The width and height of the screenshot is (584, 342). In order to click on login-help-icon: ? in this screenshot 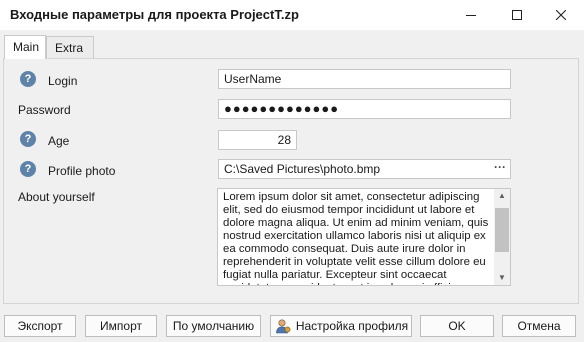, I will do `click(28, 79)`.